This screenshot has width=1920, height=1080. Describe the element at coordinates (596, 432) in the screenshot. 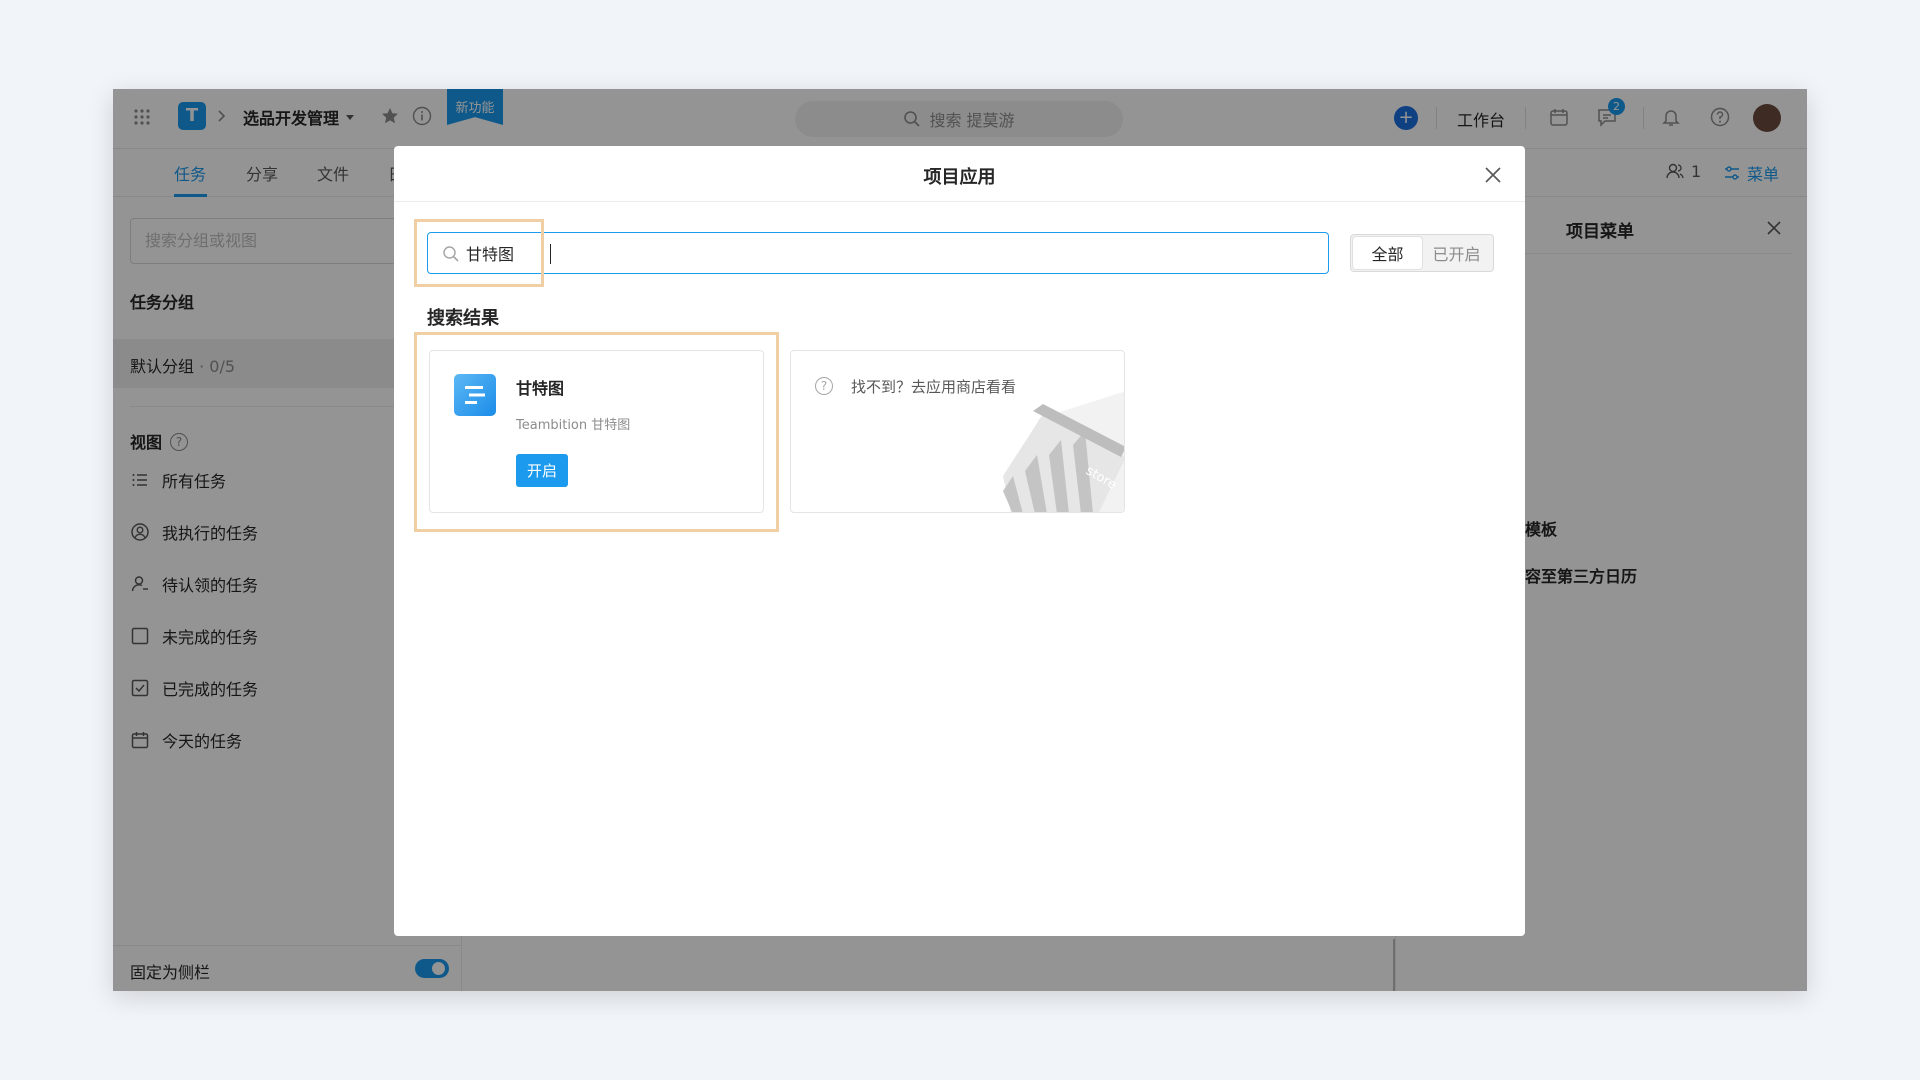

I see `card-highlight-box` at that location.